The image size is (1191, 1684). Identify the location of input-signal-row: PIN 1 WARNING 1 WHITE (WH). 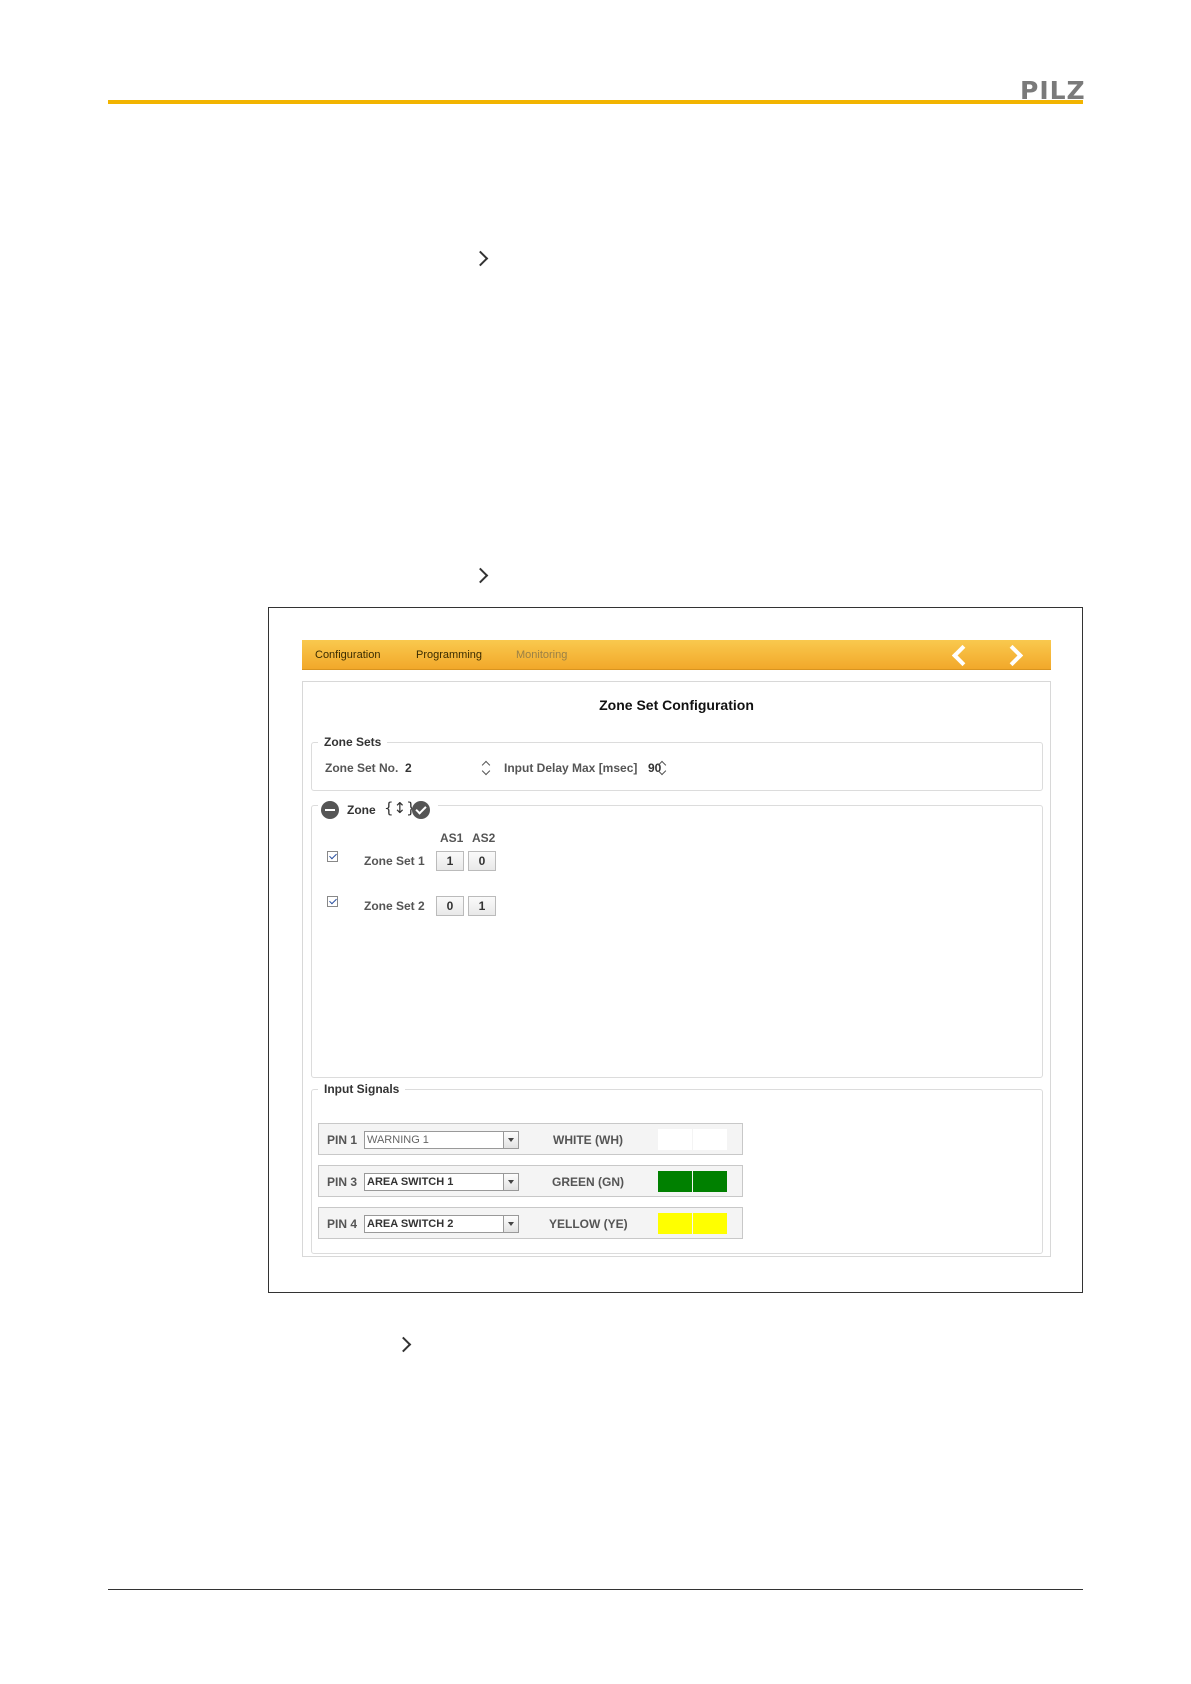
(530, 1139).